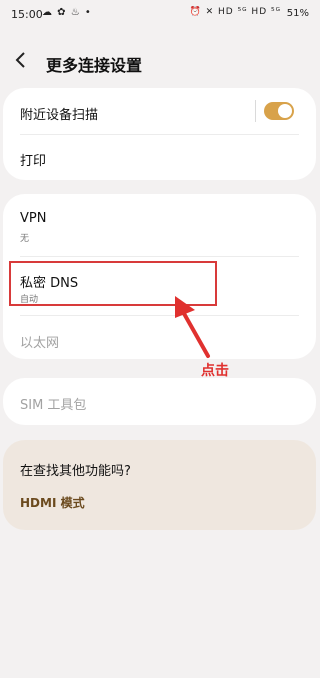 Image resolution: width=320 pixels, height=678 pixels. Describe the element at coordinates (215, 371) in the screenshot. I see `annotation-text: 点击` at that location.